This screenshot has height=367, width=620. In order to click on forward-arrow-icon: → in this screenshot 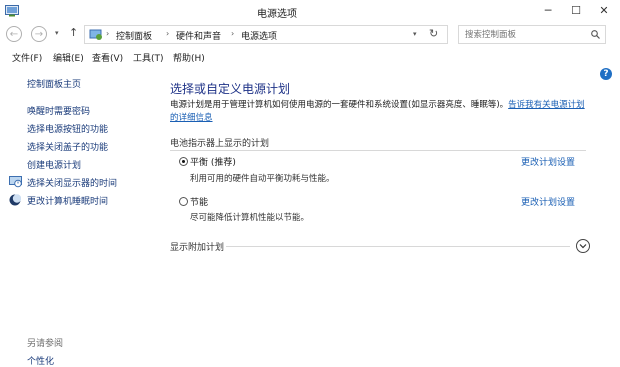, I will do `click(39, 34)`.